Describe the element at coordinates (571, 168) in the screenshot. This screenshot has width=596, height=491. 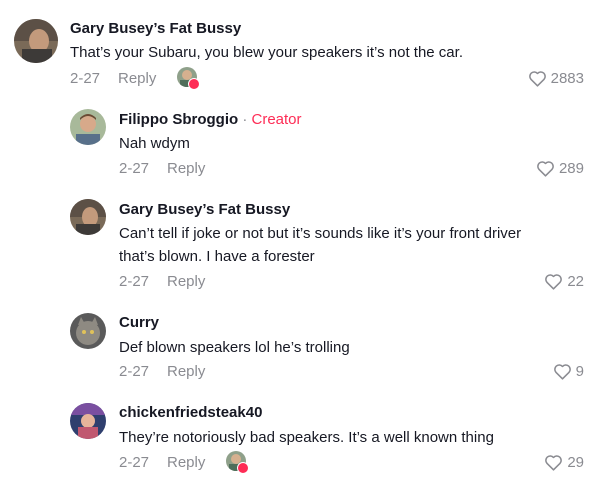
I see `like-count: 289` at that location.